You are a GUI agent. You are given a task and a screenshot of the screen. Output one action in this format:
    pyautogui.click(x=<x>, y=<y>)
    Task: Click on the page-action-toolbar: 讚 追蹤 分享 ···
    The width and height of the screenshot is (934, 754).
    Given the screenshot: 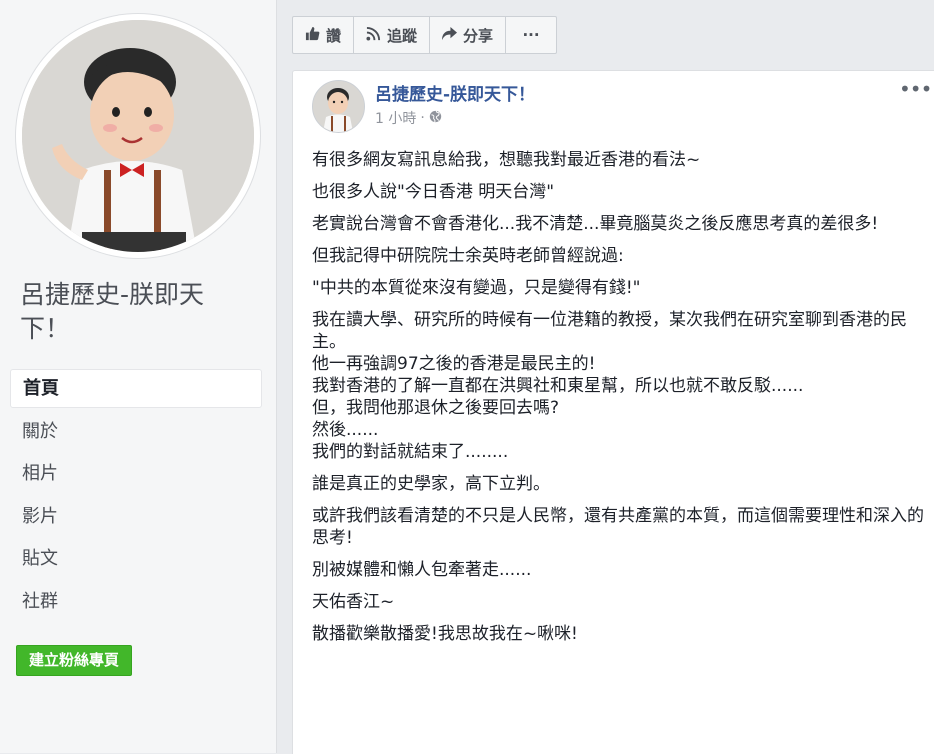 What is the action you would take?
    pyautogui.click(x=425, y=35)
    